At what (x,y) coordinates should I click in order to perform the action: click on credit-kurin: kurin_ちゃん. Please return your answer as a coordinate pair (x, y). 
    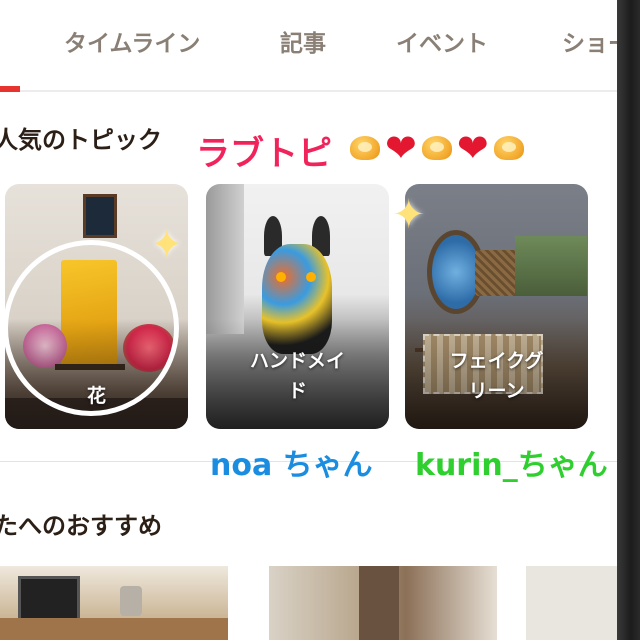
    Looking at the image, I should click on (511, 465).